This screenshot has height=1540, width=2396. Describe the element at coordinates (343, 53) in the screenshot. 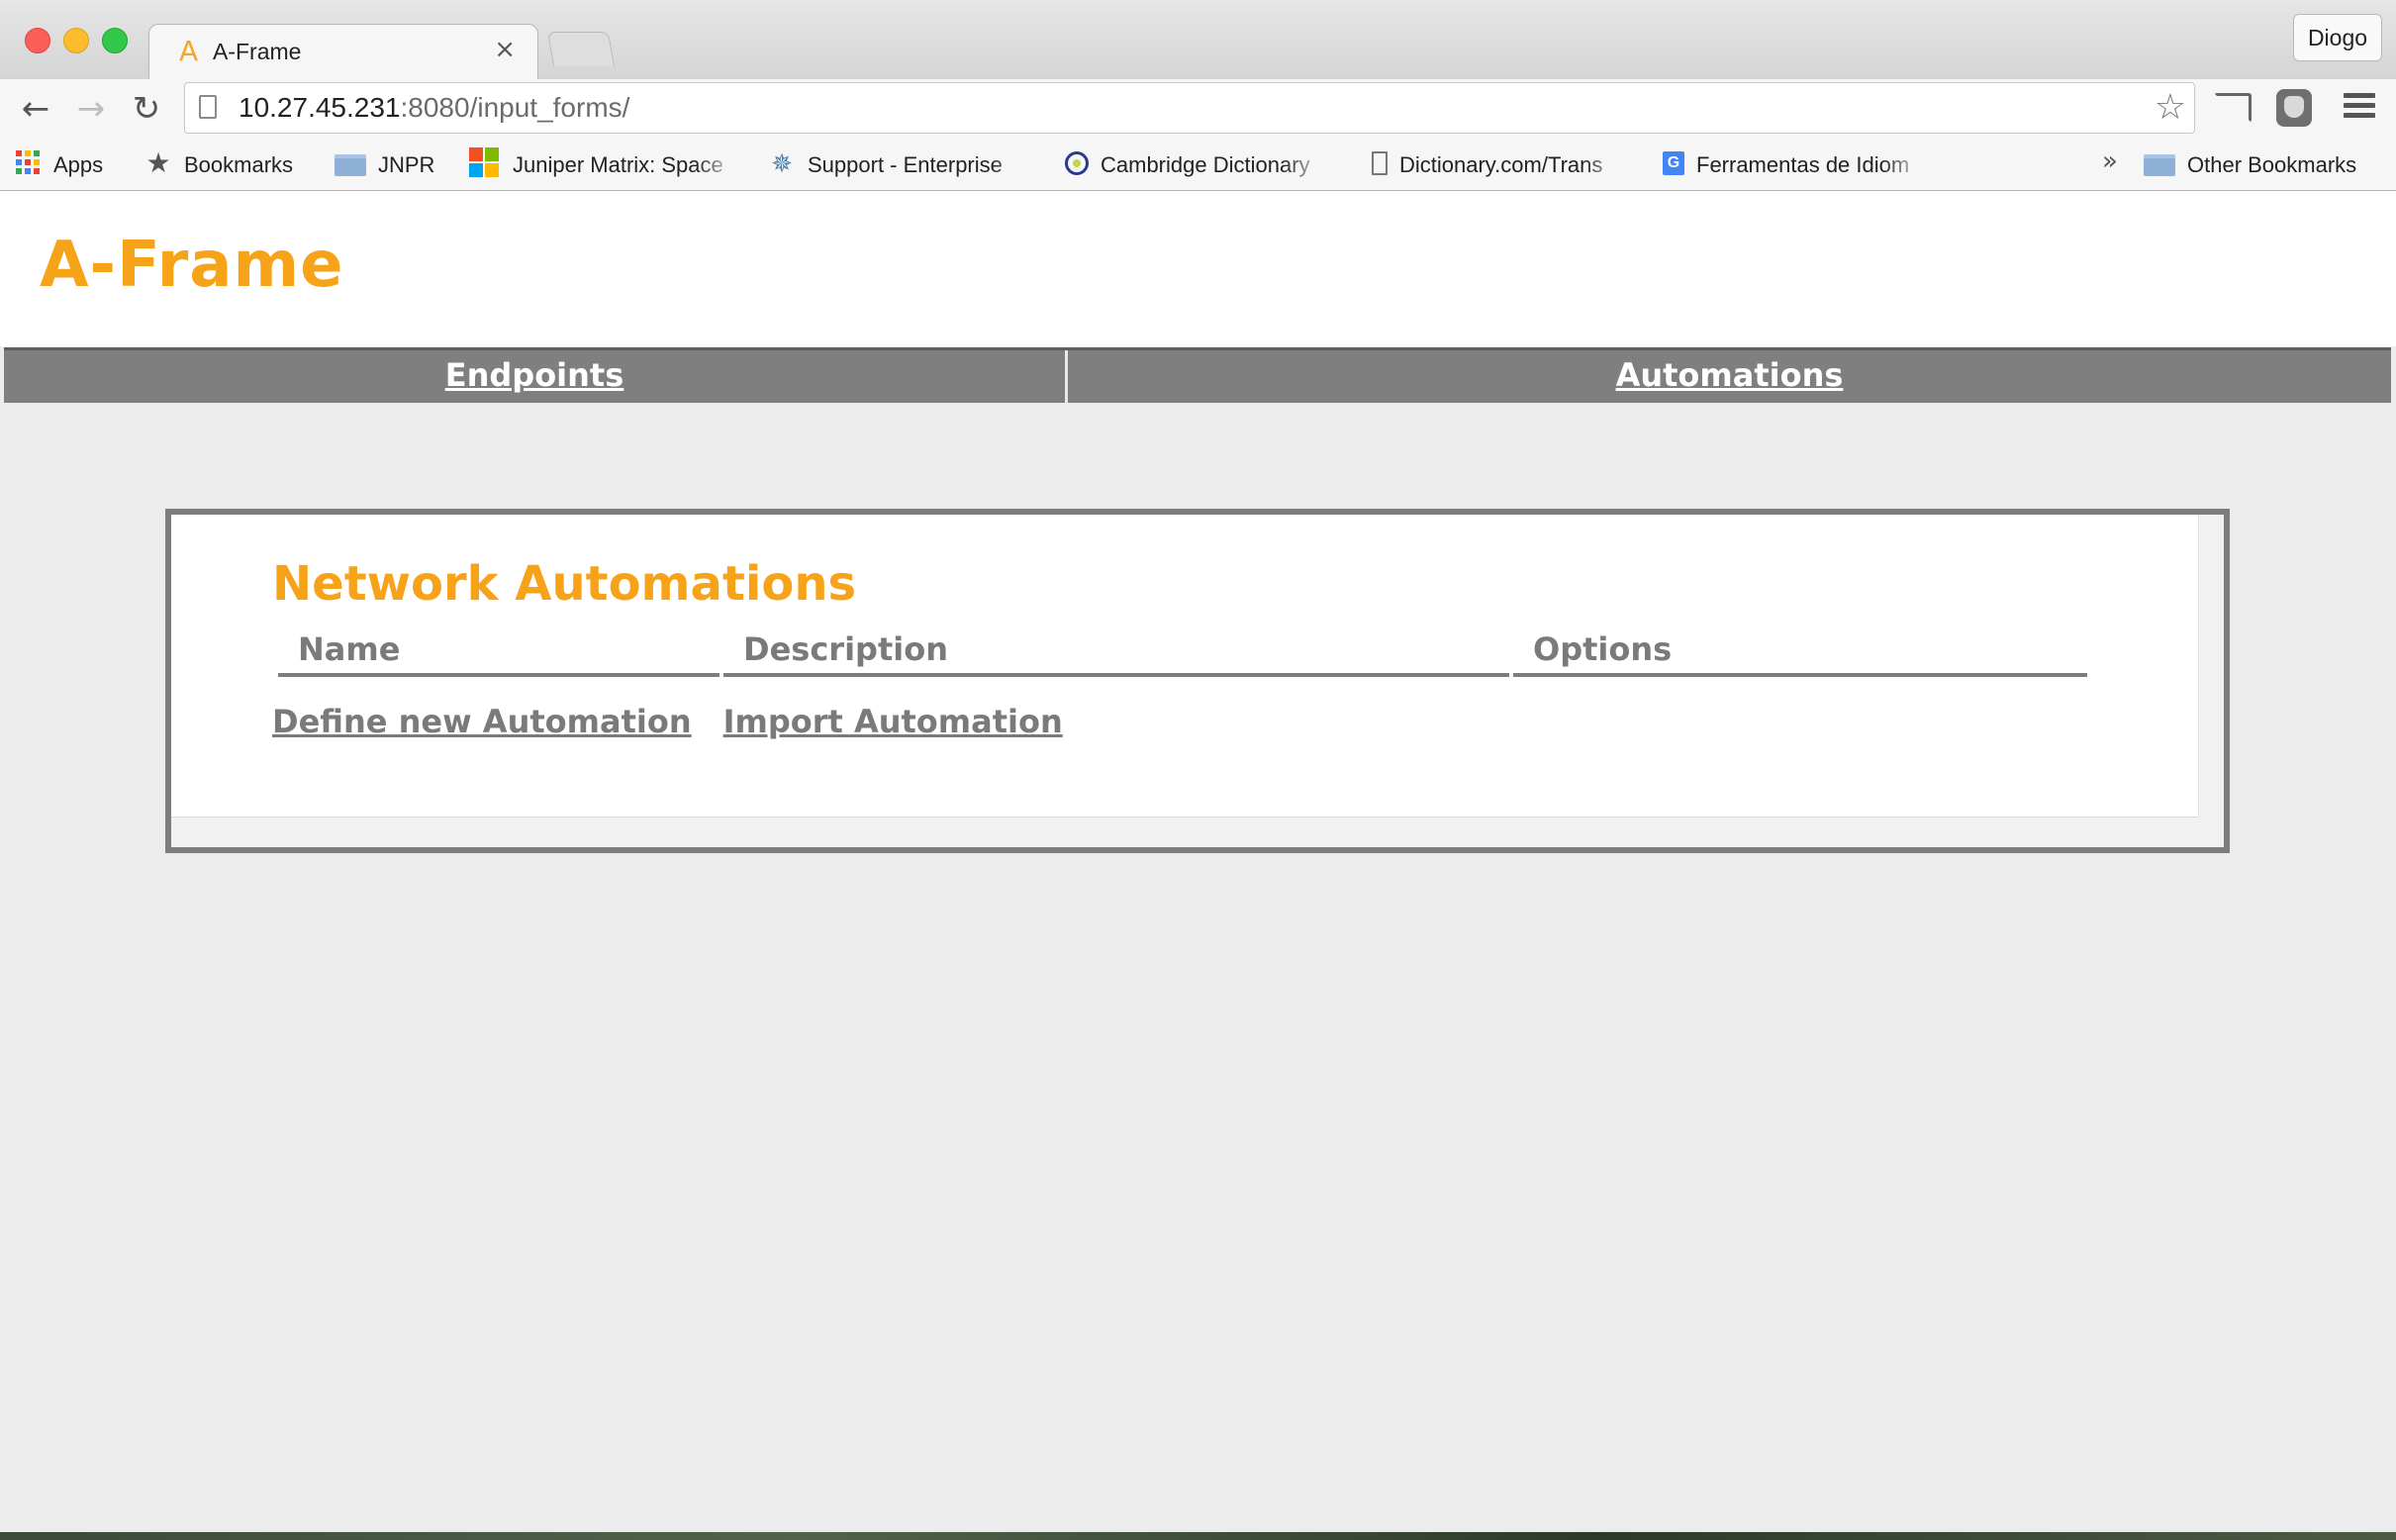

I see `tab-a-frame: A A-Frame ×` at that location.